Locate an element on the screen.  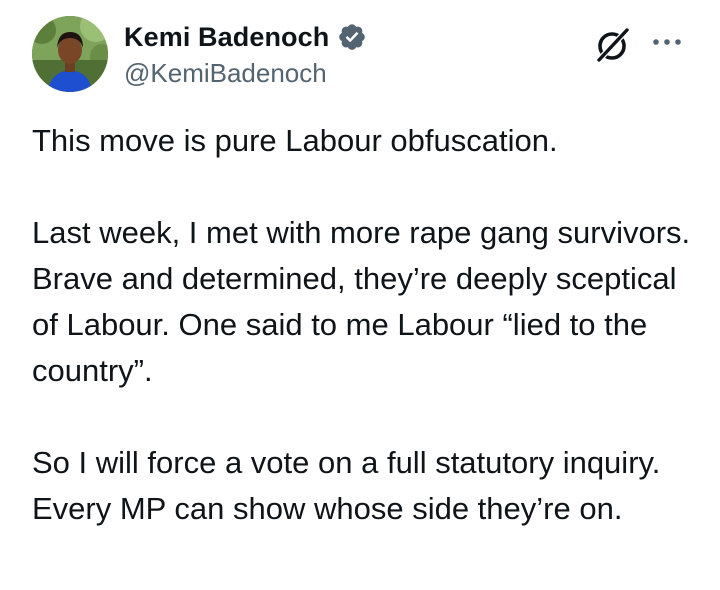
tweet-header: Kemi Badenoch @KemiBadenoch is located at coordinates (362, 54).